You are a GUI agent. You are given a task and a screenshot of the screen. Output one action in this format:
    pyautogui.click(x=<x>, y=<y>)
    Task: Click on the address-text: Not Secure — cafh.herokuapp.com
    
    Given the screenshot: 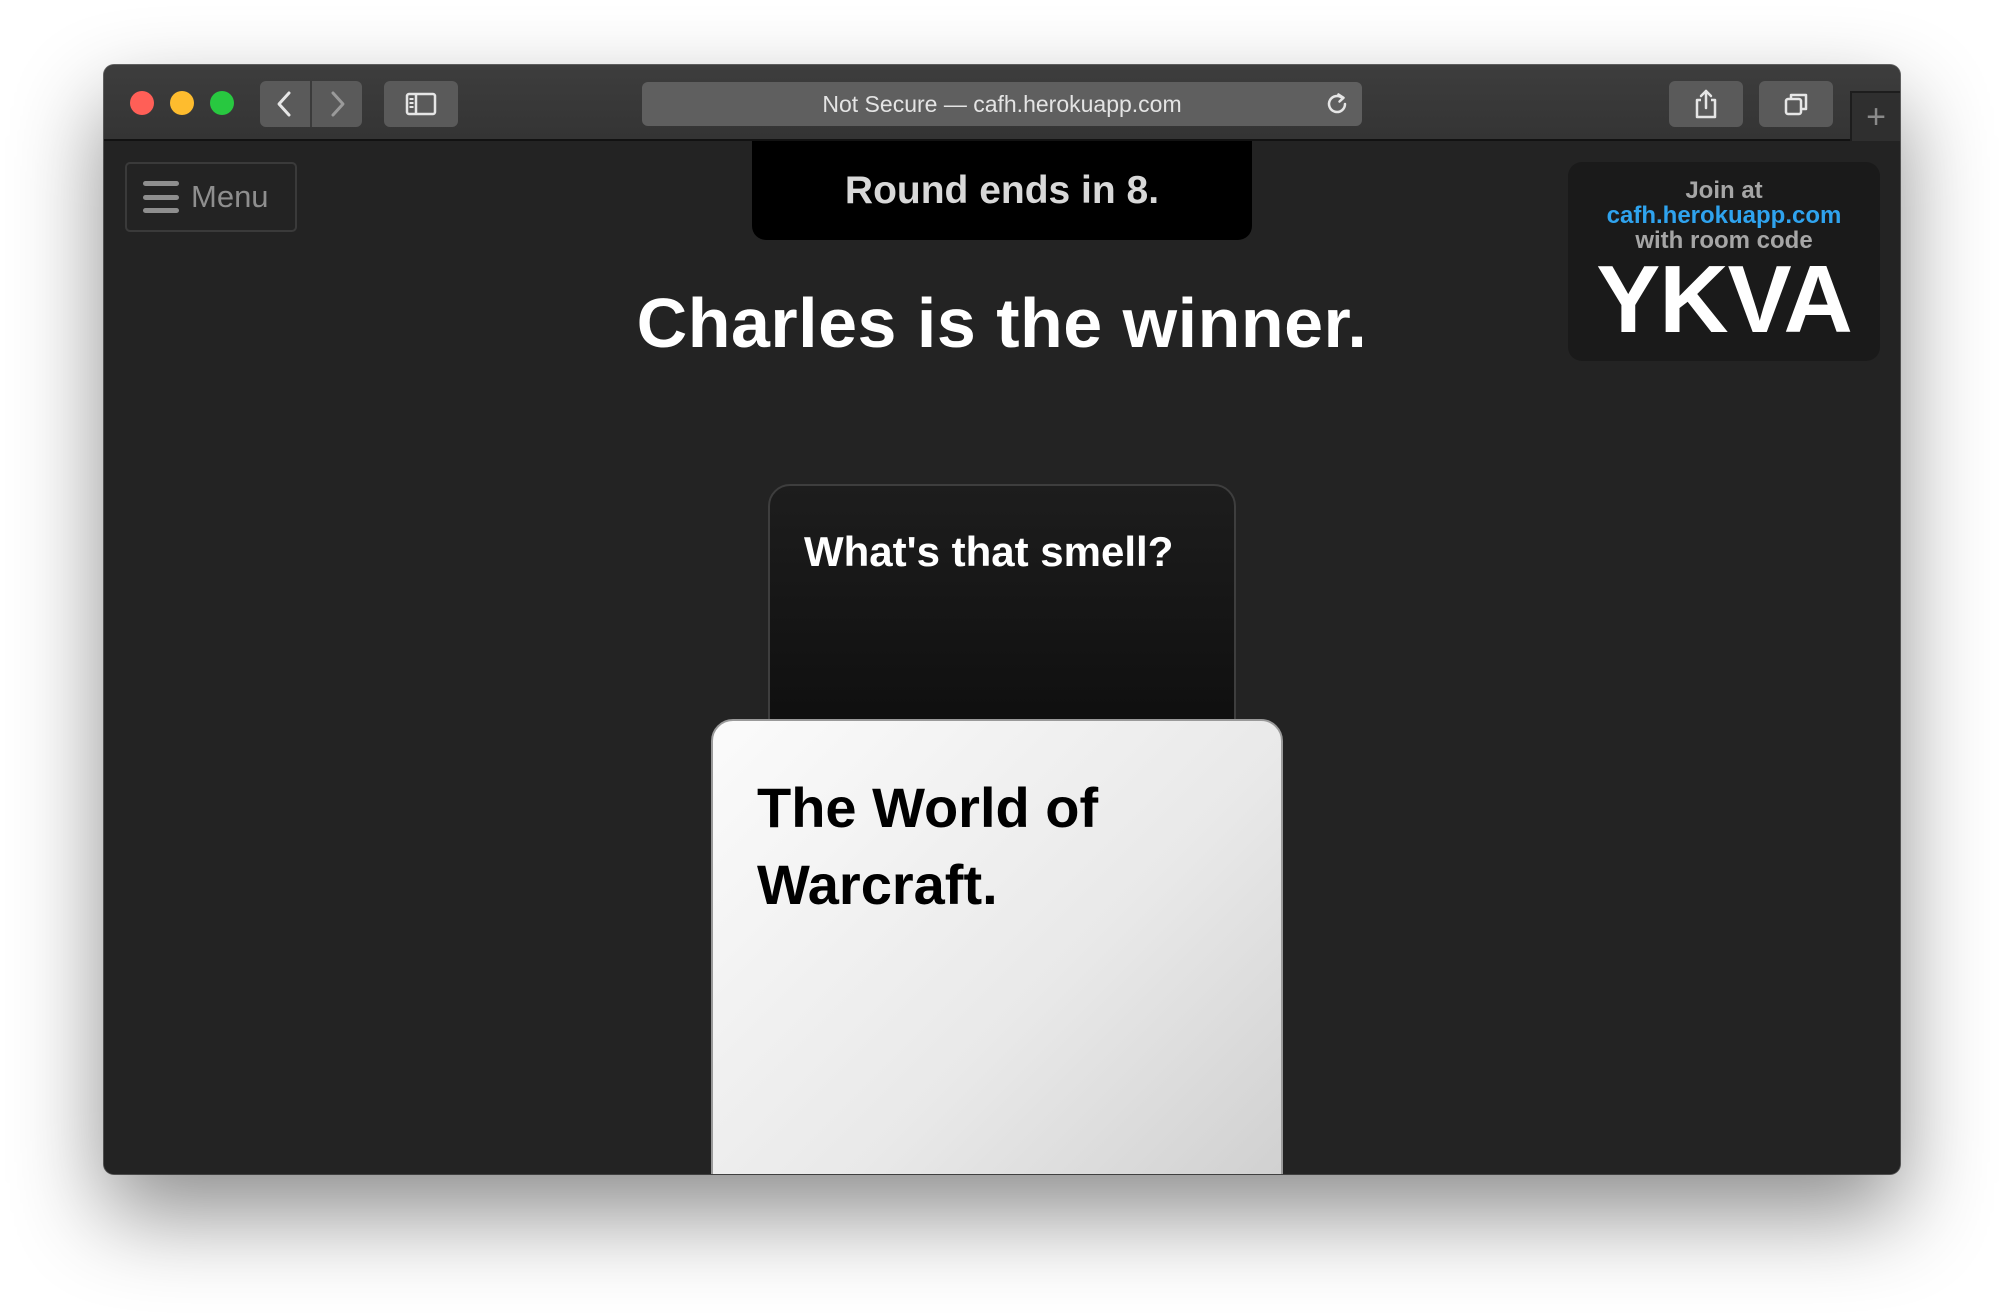 What is the action you would take?
    pyautogui.click(x=1002, y=103)
    